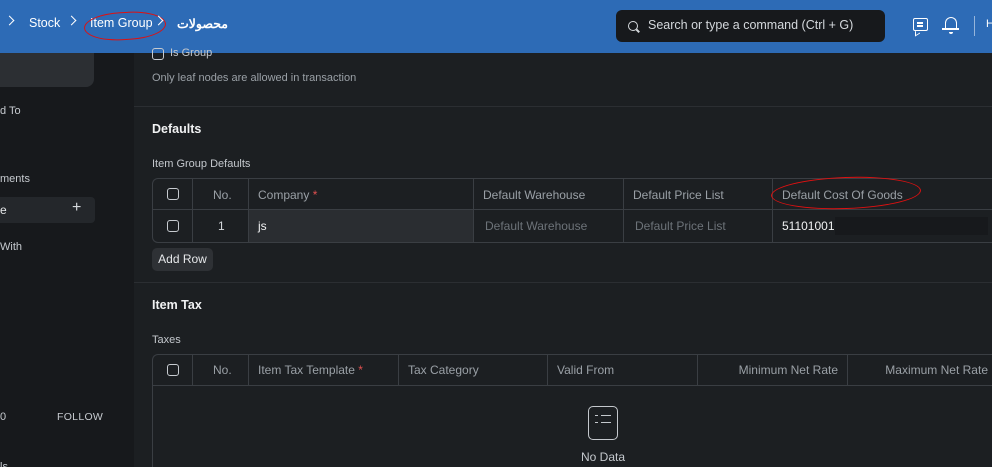 The width and height of the screenshot is (992, 467). What do you see at coordinates (166, 340) in the screenshot?
I see `taxes-label: Taxes` at bounding box center [166, 340].